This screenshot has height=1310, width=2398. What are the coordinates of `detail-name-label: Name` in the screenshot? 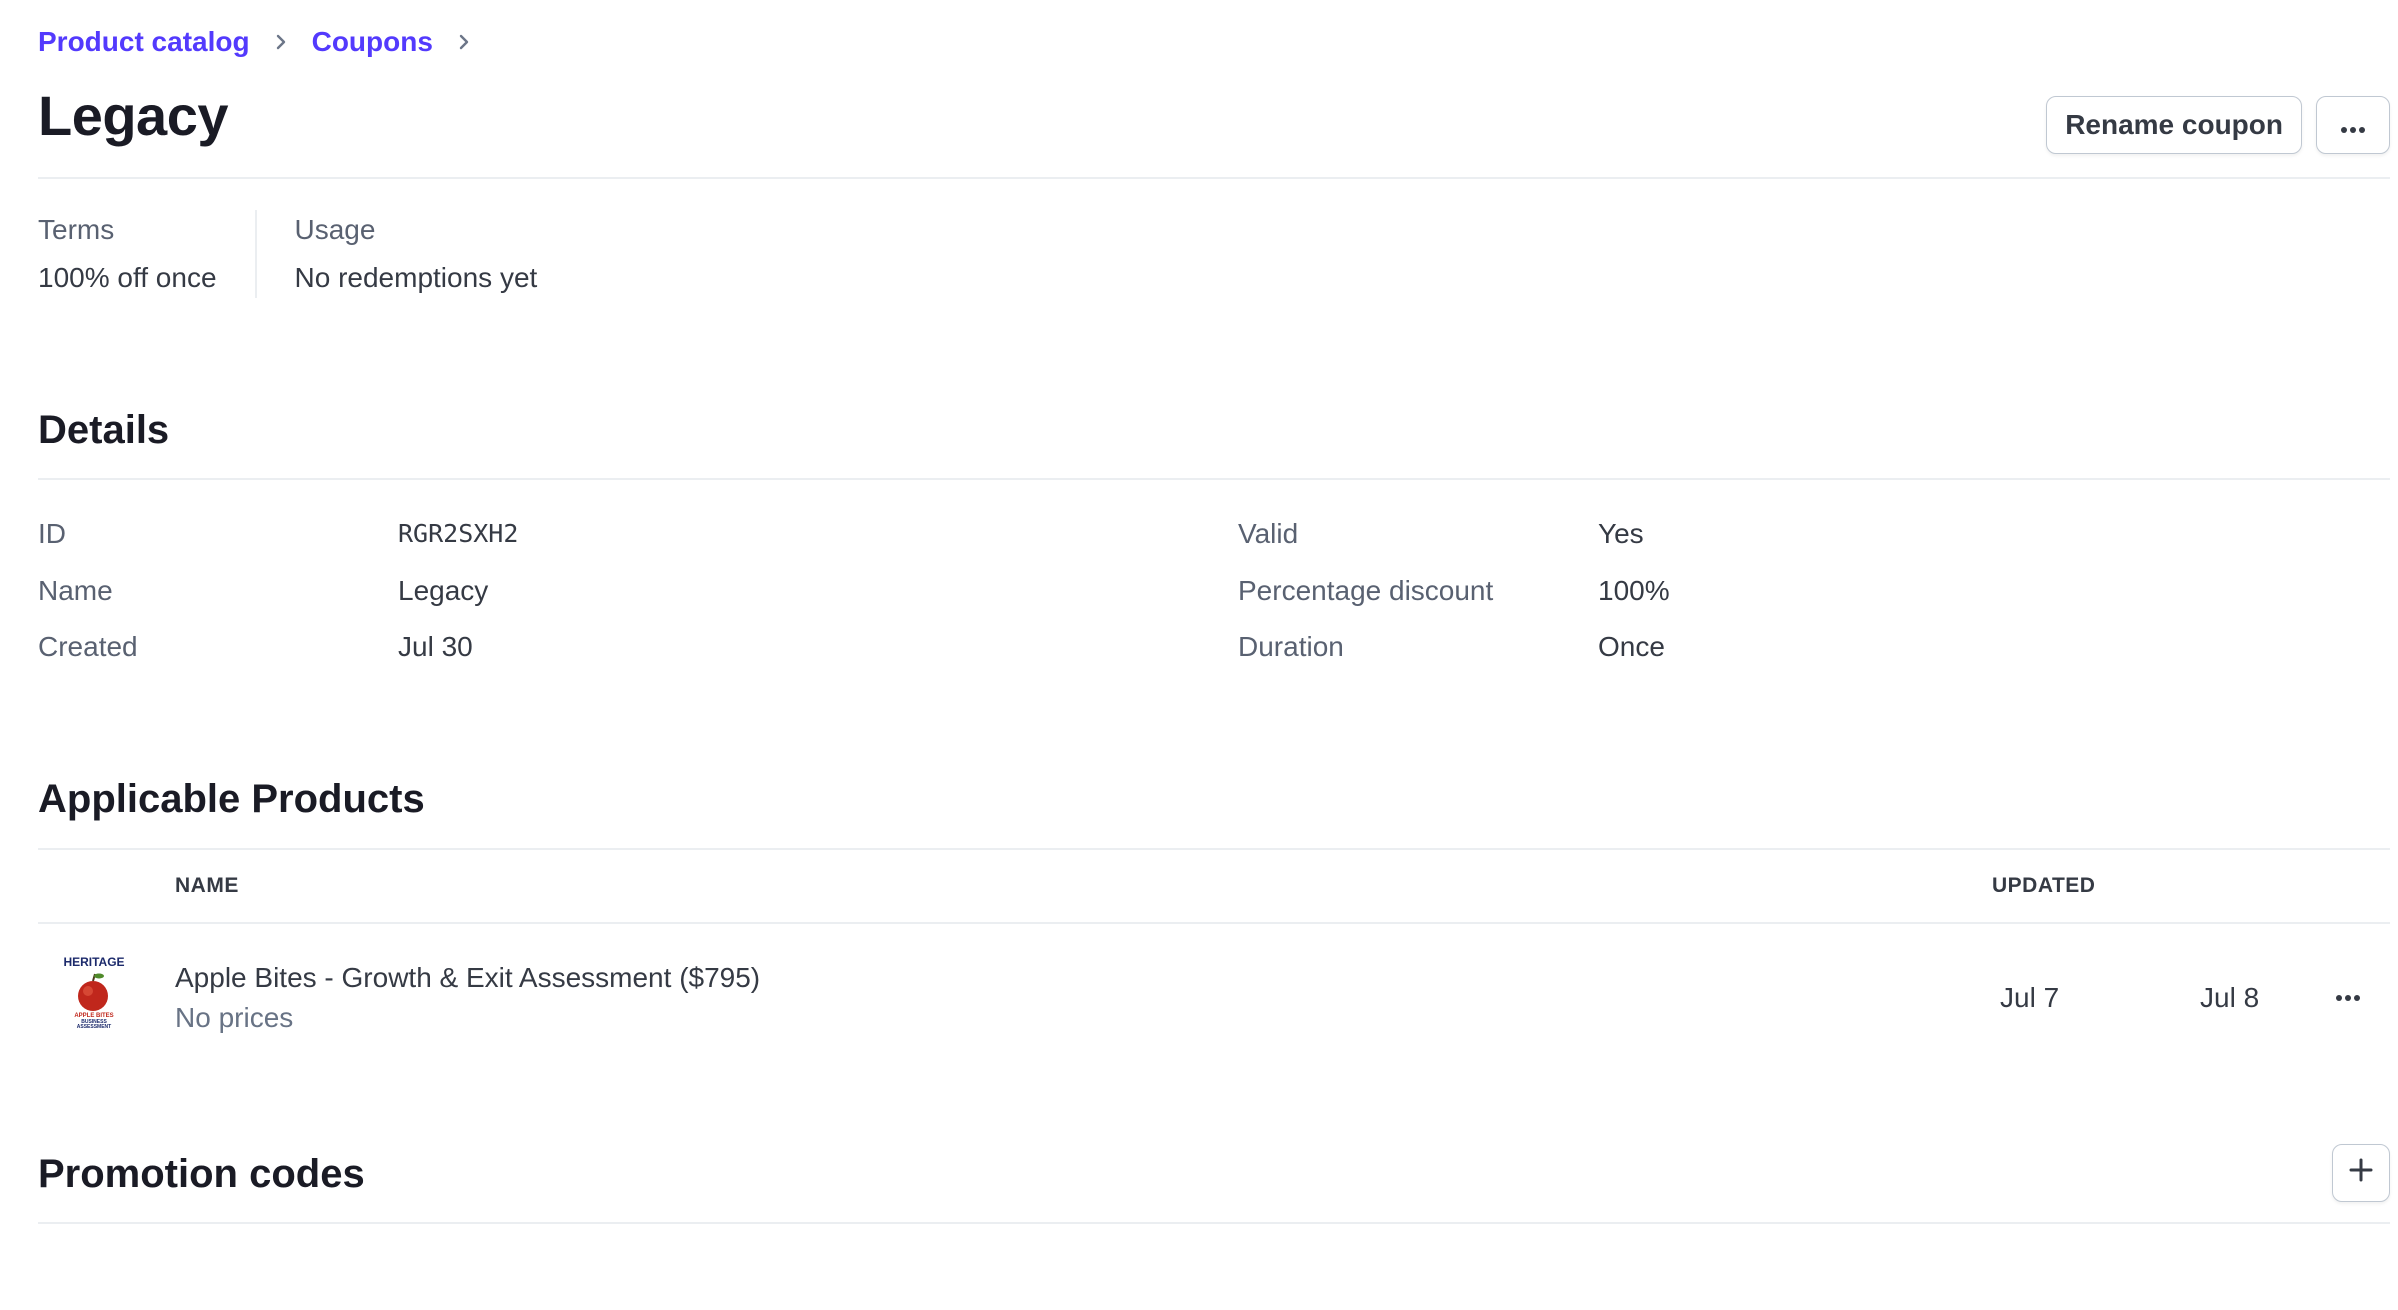 It's located at (75, 590).